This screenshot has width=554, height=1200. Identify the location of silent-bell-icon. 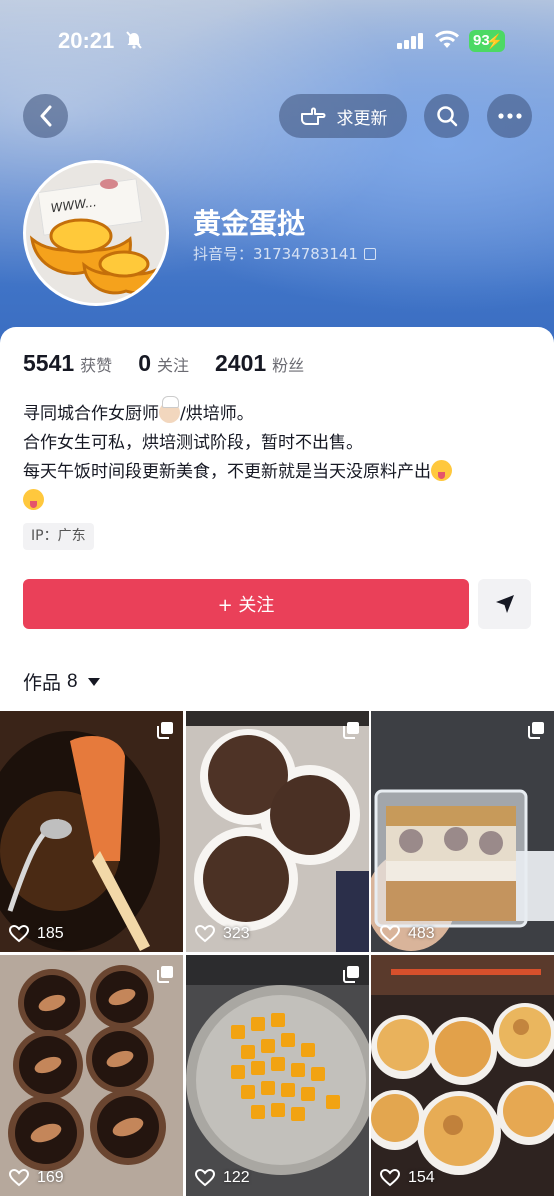
(134, 40).